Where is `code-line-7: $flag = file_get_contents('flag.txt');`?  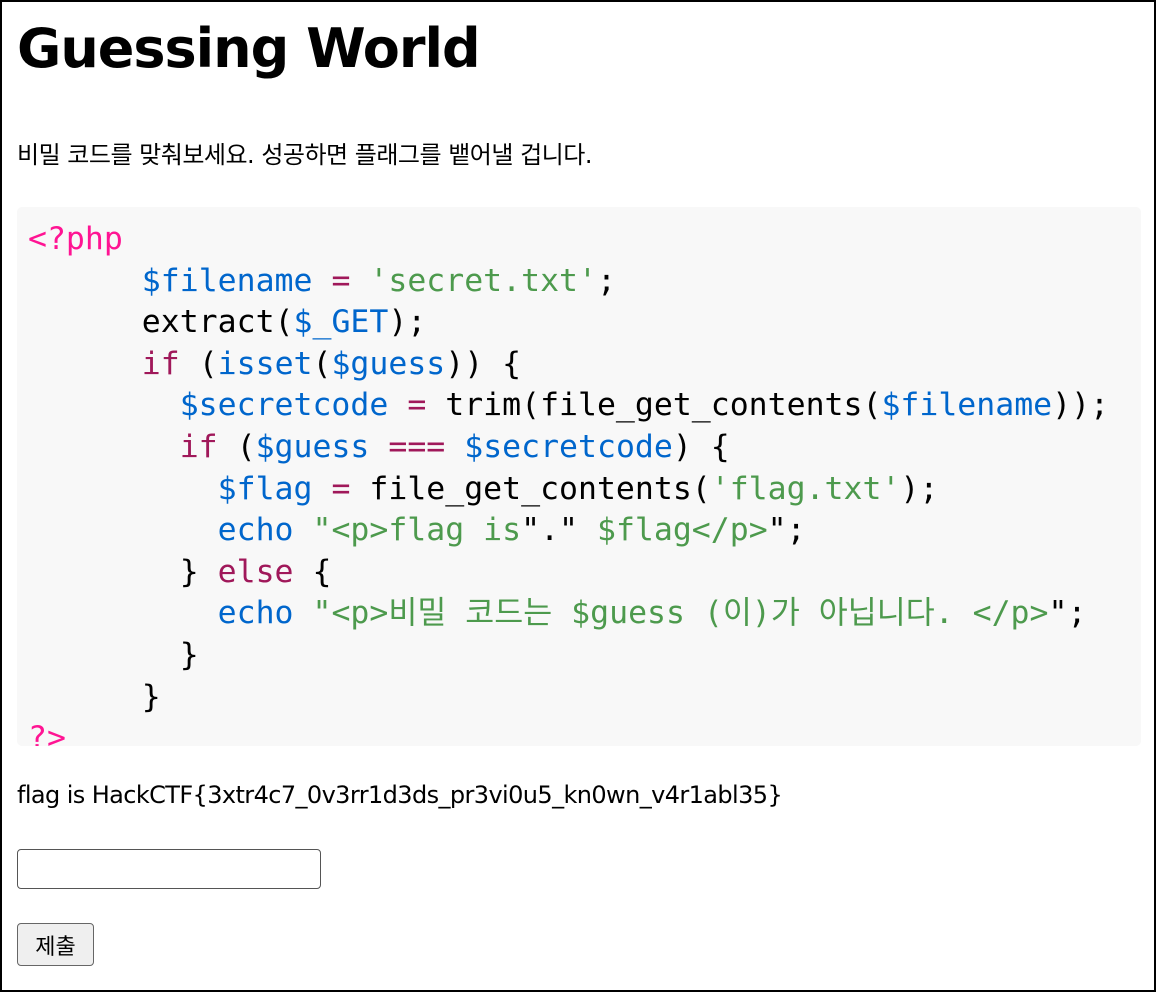 code-line-7: $flag = file_get_contents('flag.txt'); is located at coordinates (578, 488).